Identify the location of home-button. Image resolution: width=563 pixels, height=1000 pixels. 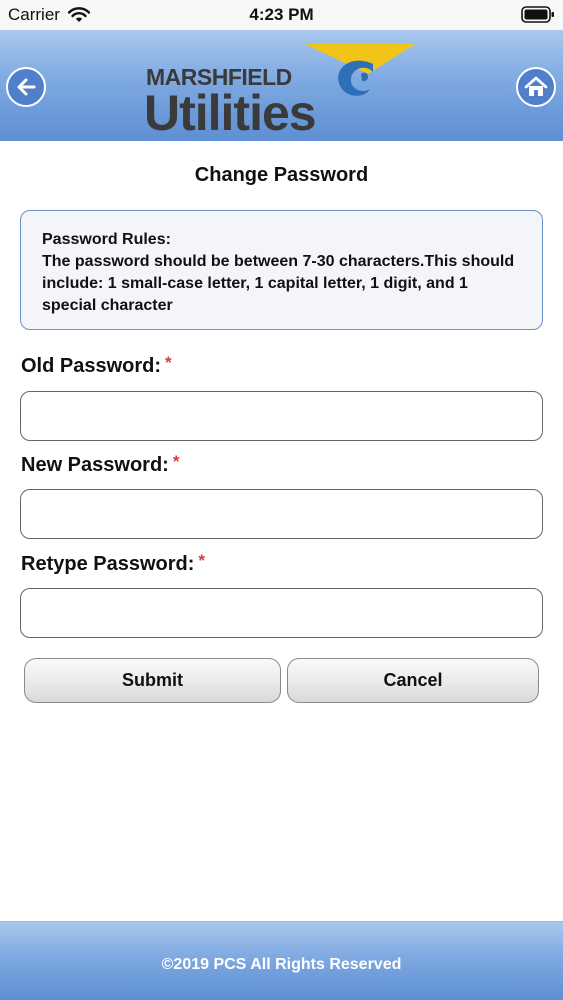
(536, 87).